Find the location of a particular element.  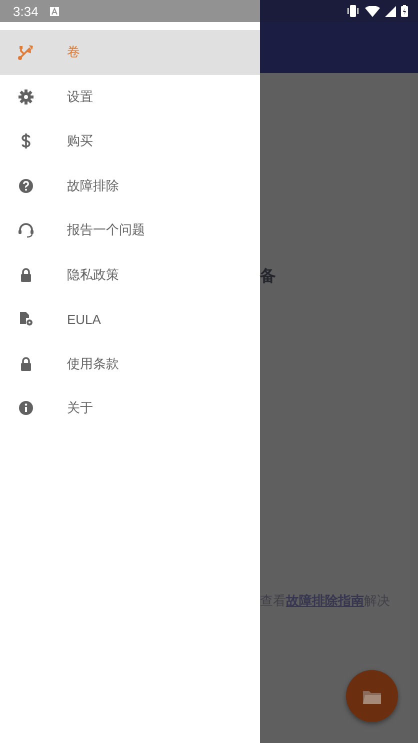

folder-icon is located at coordinates (372, 696).